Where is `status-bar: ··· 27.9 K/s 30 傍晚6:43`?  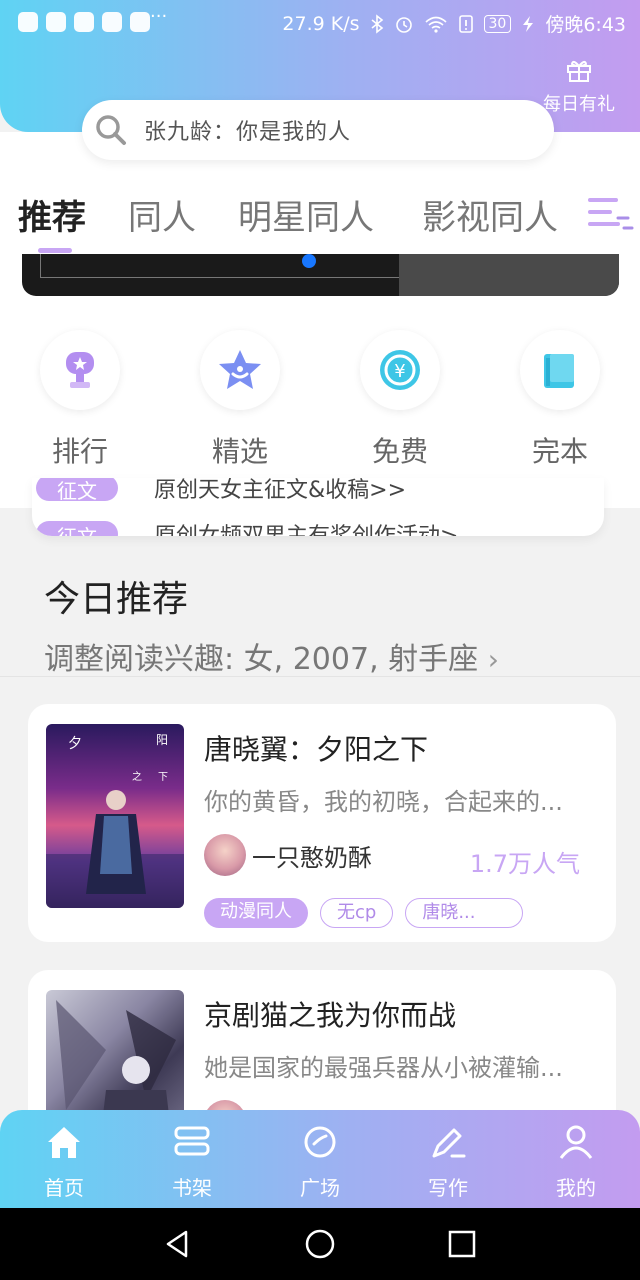 status-bar: ··· 27.9 K/s 30 傍晚6:43 is located at coordinates (320, 22).